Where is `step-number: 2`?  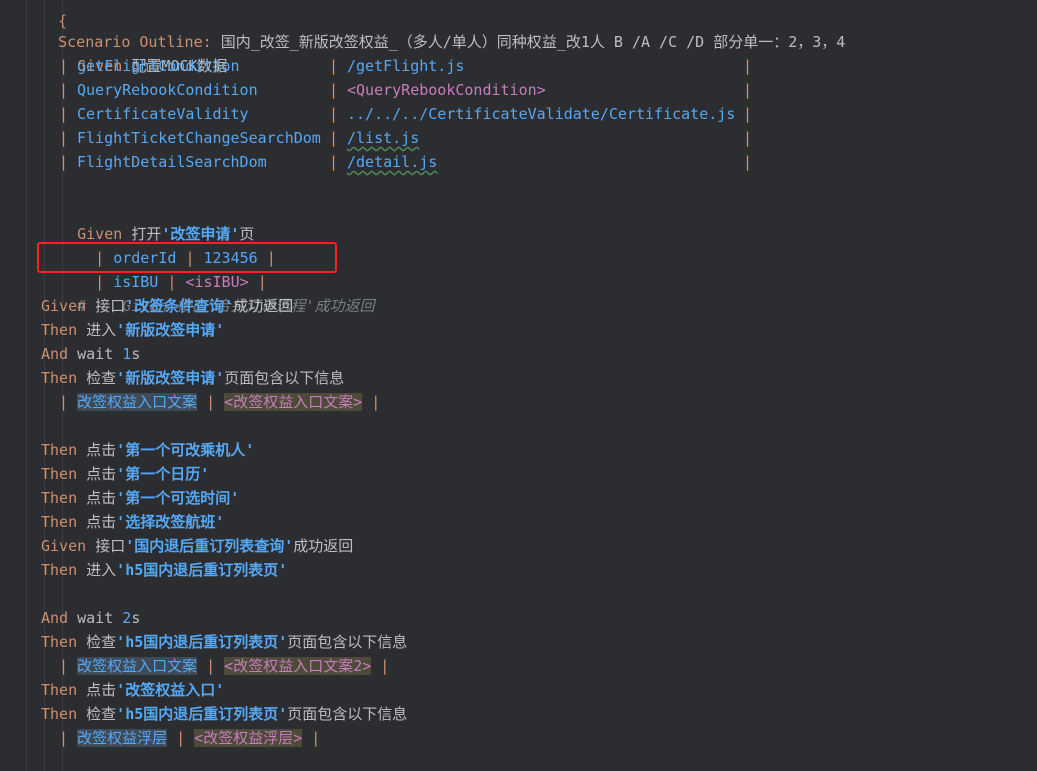
step-number: 2 is located at coordinates (127, 618).